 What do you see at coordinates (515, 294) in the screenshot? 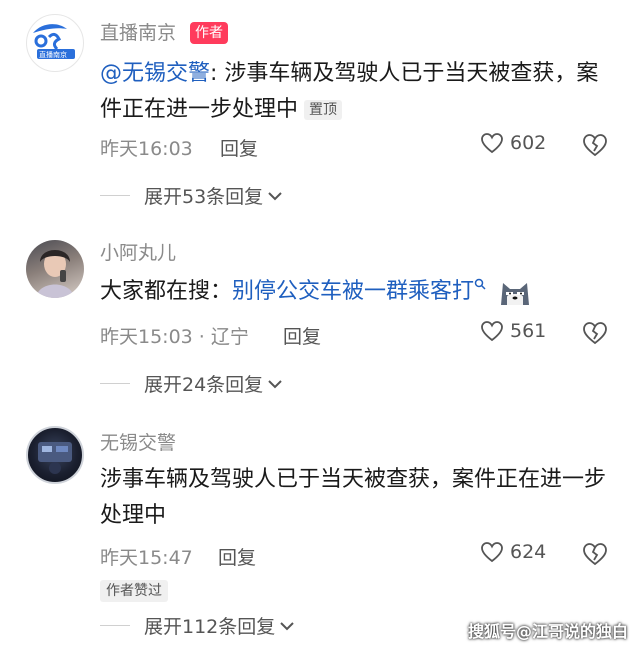
I see `dog-emoji-icon` at bounding box center [515, 294].